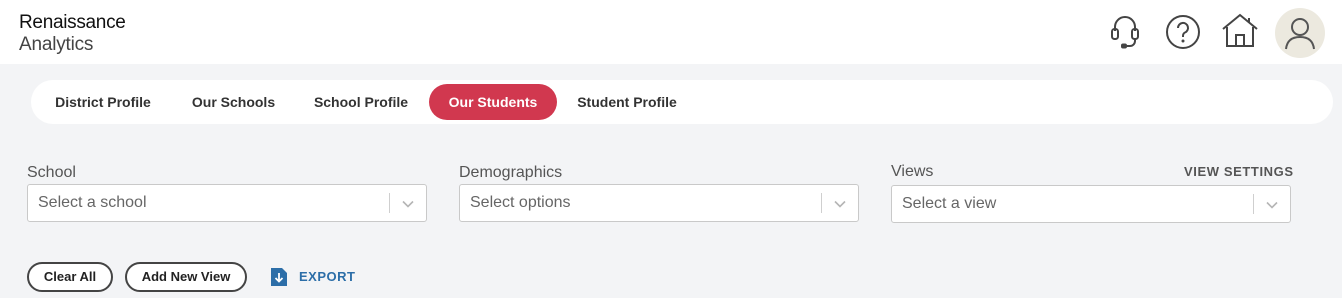 Image resolution: width=1342 pixels, height=298 pixels. Describe the element at coordinates (520, 202) in the screenshot. I see `demographics-select-placeholder: Select options` at that location.